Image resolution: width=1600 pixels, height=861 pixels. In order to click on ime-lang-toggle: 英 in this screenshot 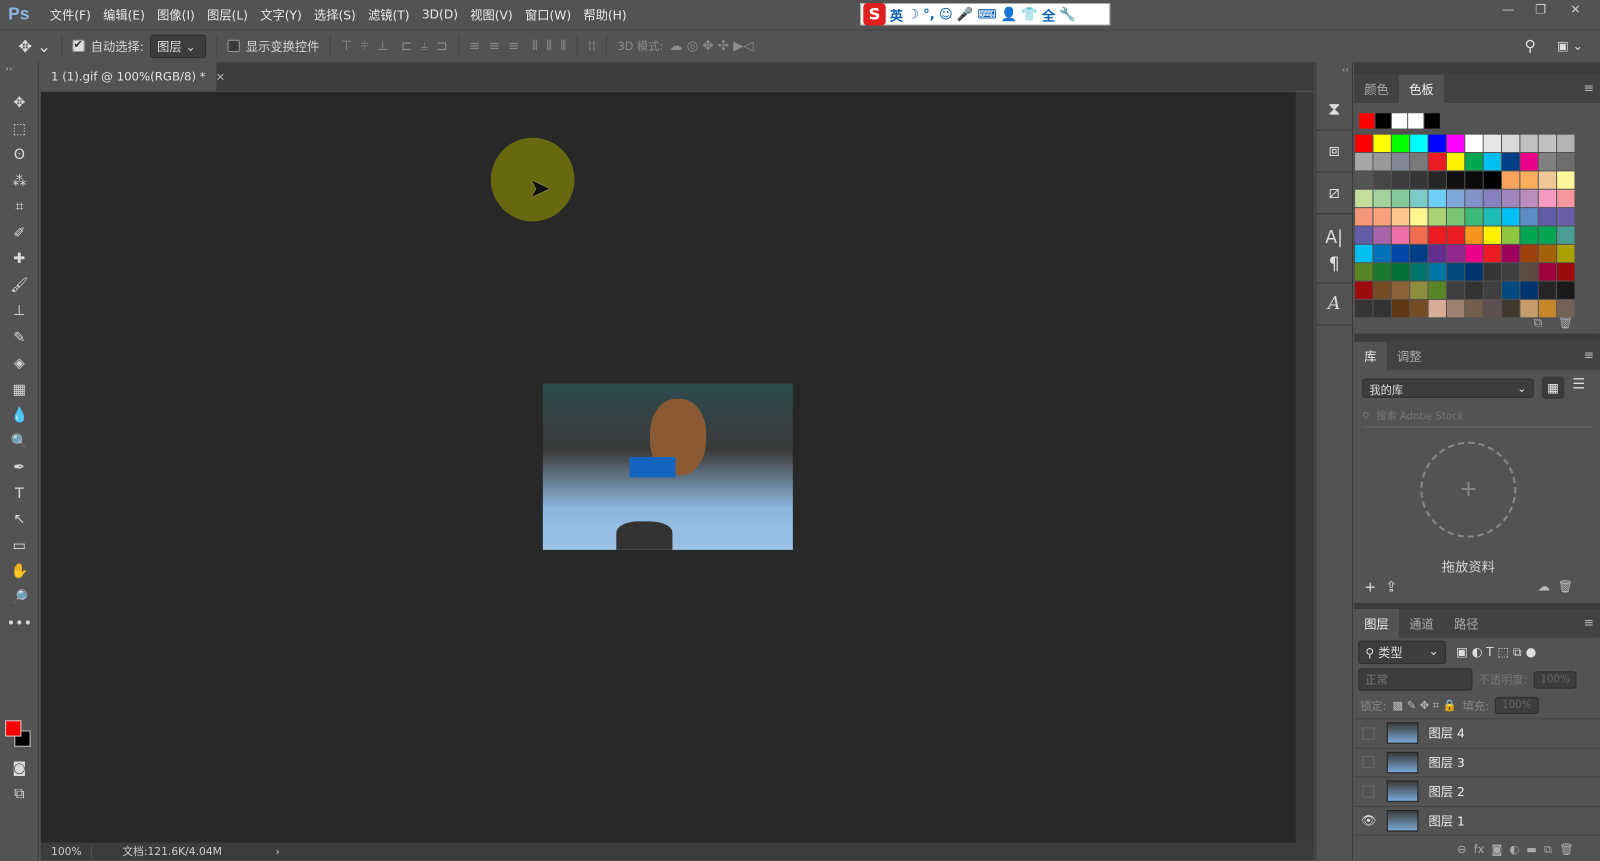, I will do `click(896, 14)`.